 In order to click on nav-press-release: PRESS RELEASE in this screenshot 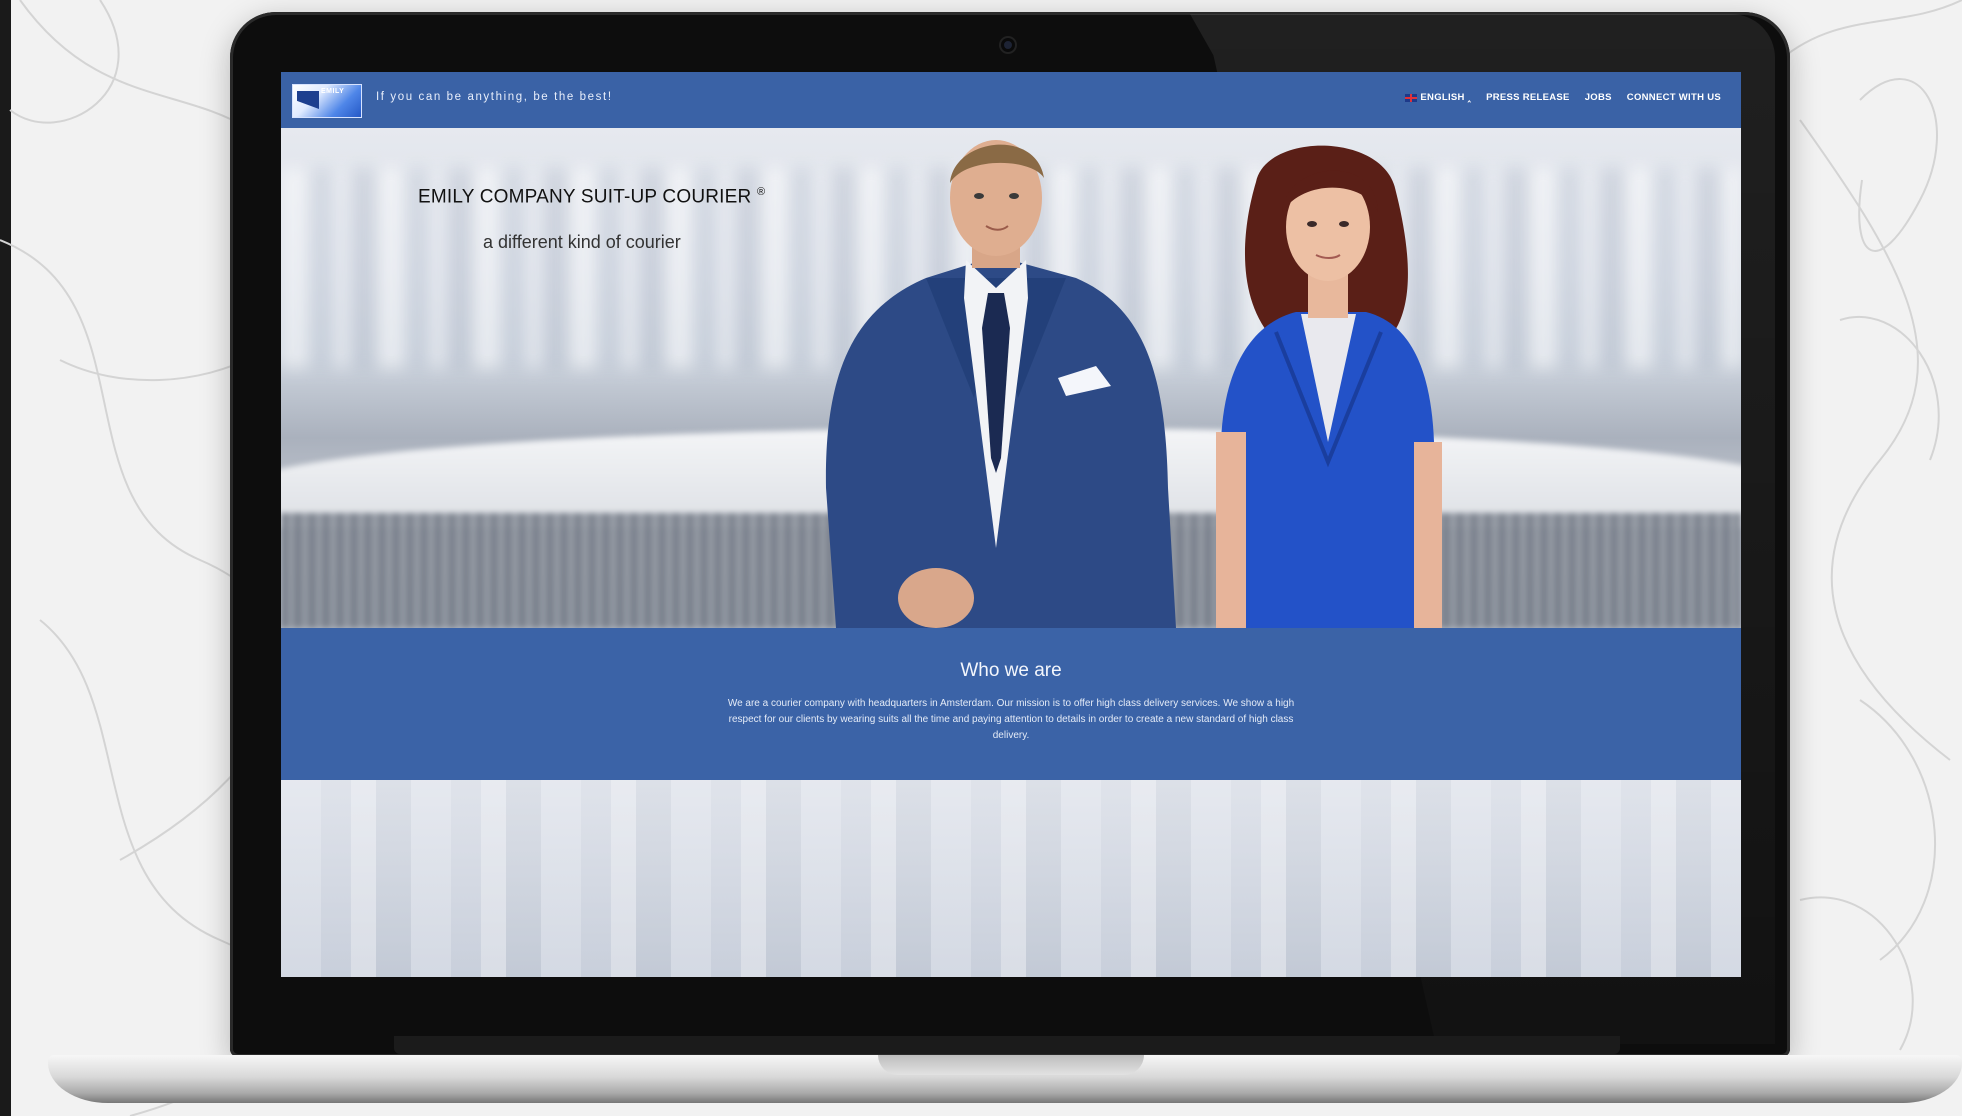, I will do `click(1528, 97)`.